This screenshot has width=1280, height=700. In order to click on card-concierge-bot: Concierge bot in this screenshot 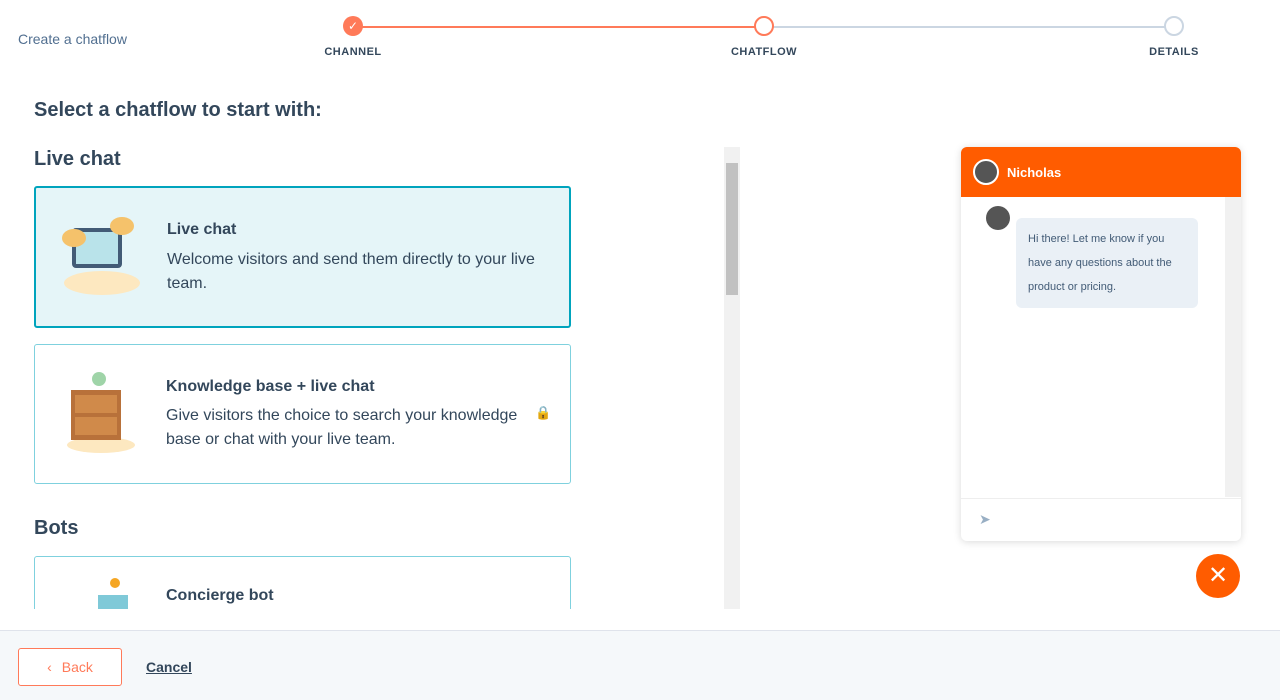, I will do `click(302, 582)`.